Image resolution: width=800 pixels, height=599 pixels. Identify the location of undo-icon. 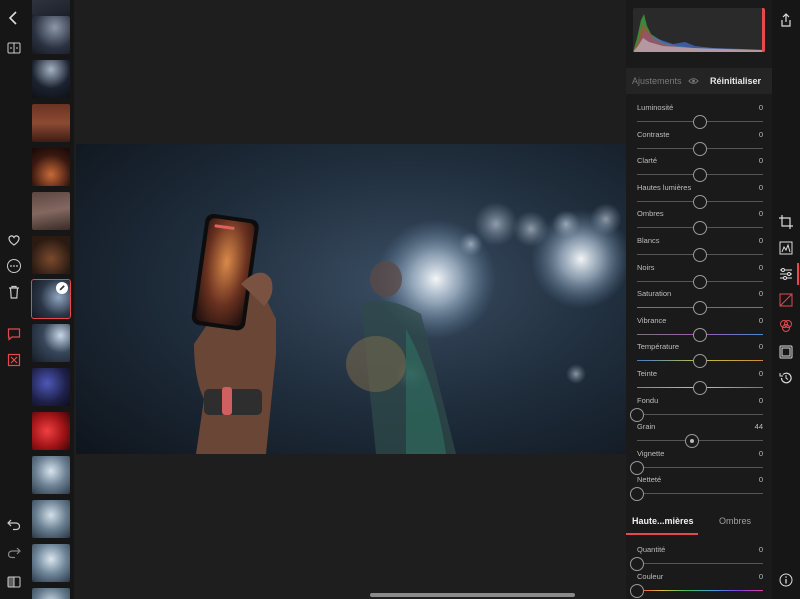
(14, 524).